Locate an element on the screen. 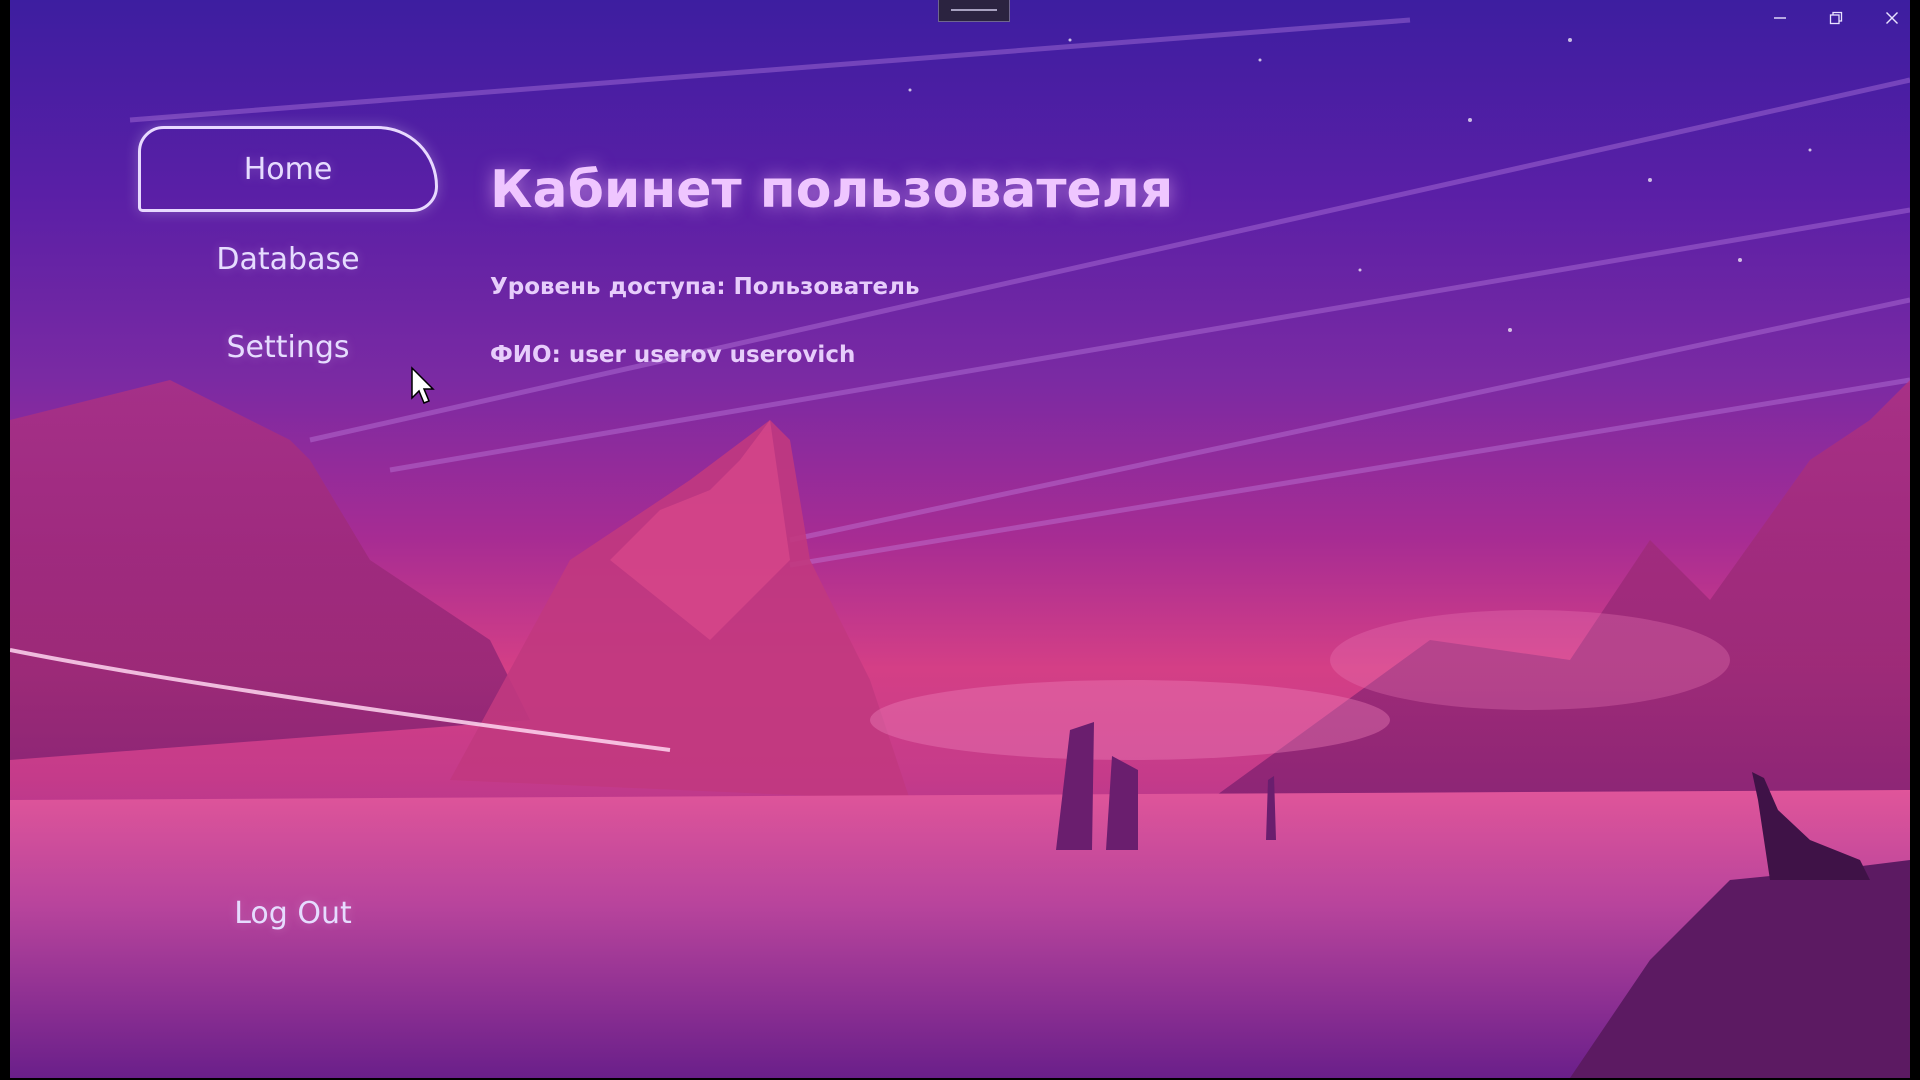  restore-icon is located at coordinates (1836, 20).